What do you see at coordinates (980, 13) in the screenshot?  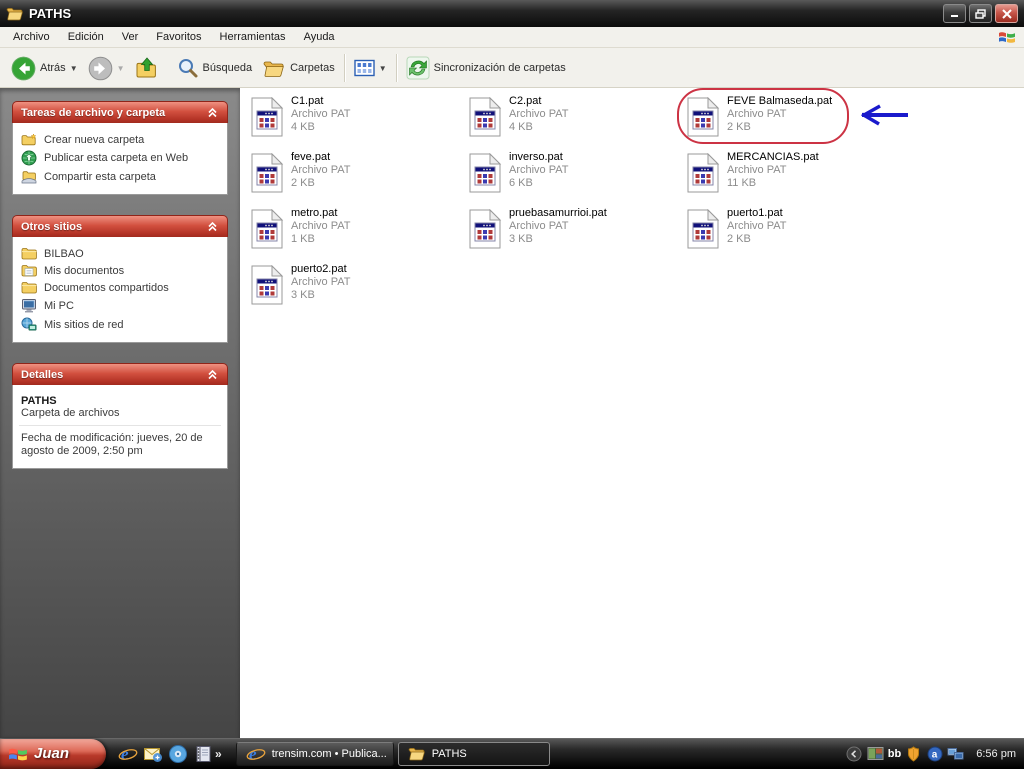 I see `restore-button` at bounding box center [980, 13].